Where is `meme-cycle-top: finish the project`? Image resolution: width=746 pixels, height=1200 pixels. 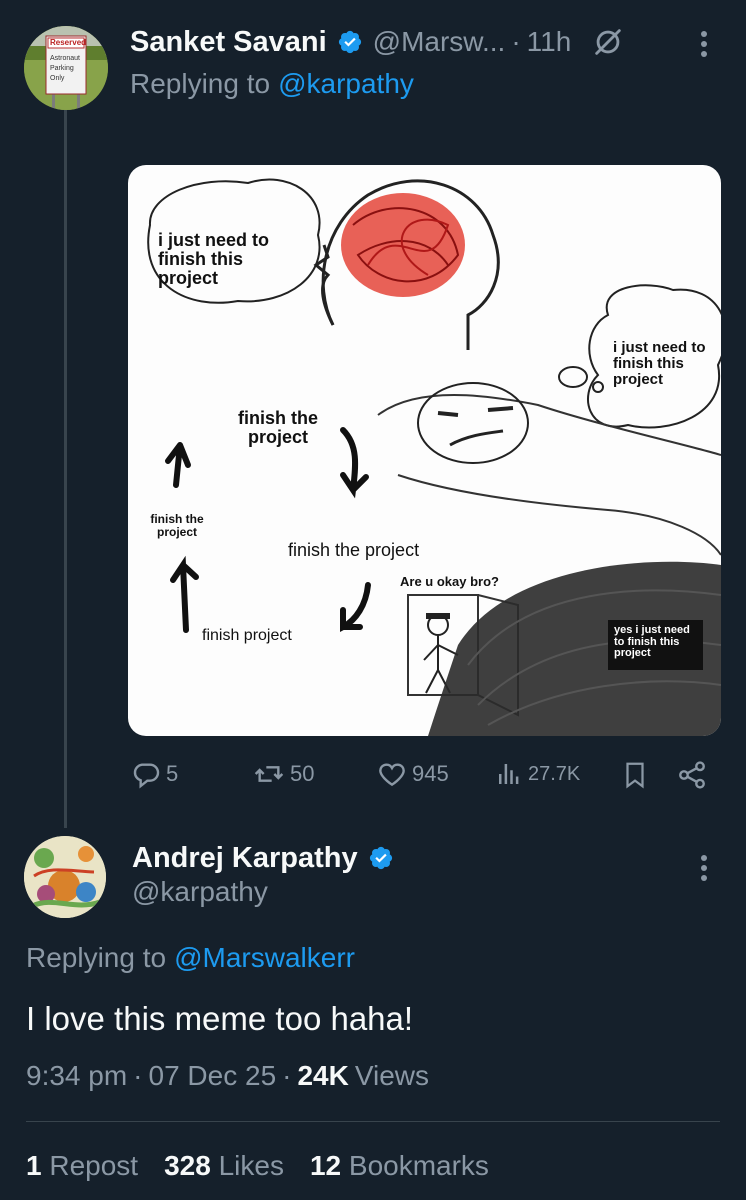
meme-cycle-top: finish the project is located at coordinates (278, 427).